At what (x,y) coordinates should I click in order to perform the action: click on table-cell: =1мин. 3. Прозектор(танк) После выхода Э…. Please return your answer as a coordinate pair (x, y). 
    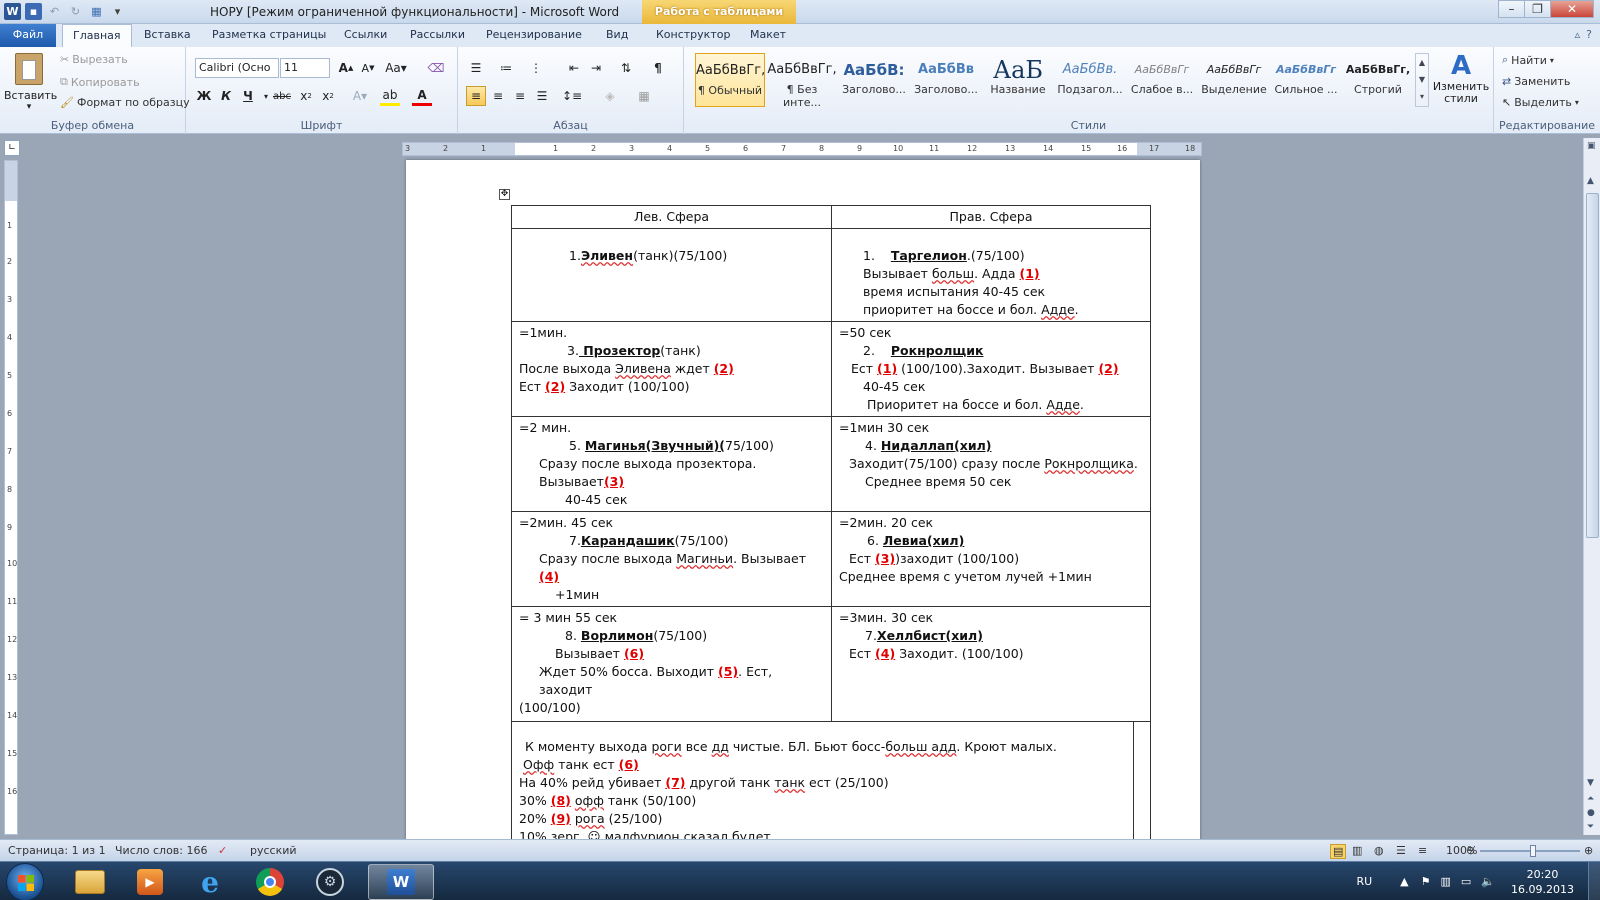
    Looking at the image, I should click on (671, 369).